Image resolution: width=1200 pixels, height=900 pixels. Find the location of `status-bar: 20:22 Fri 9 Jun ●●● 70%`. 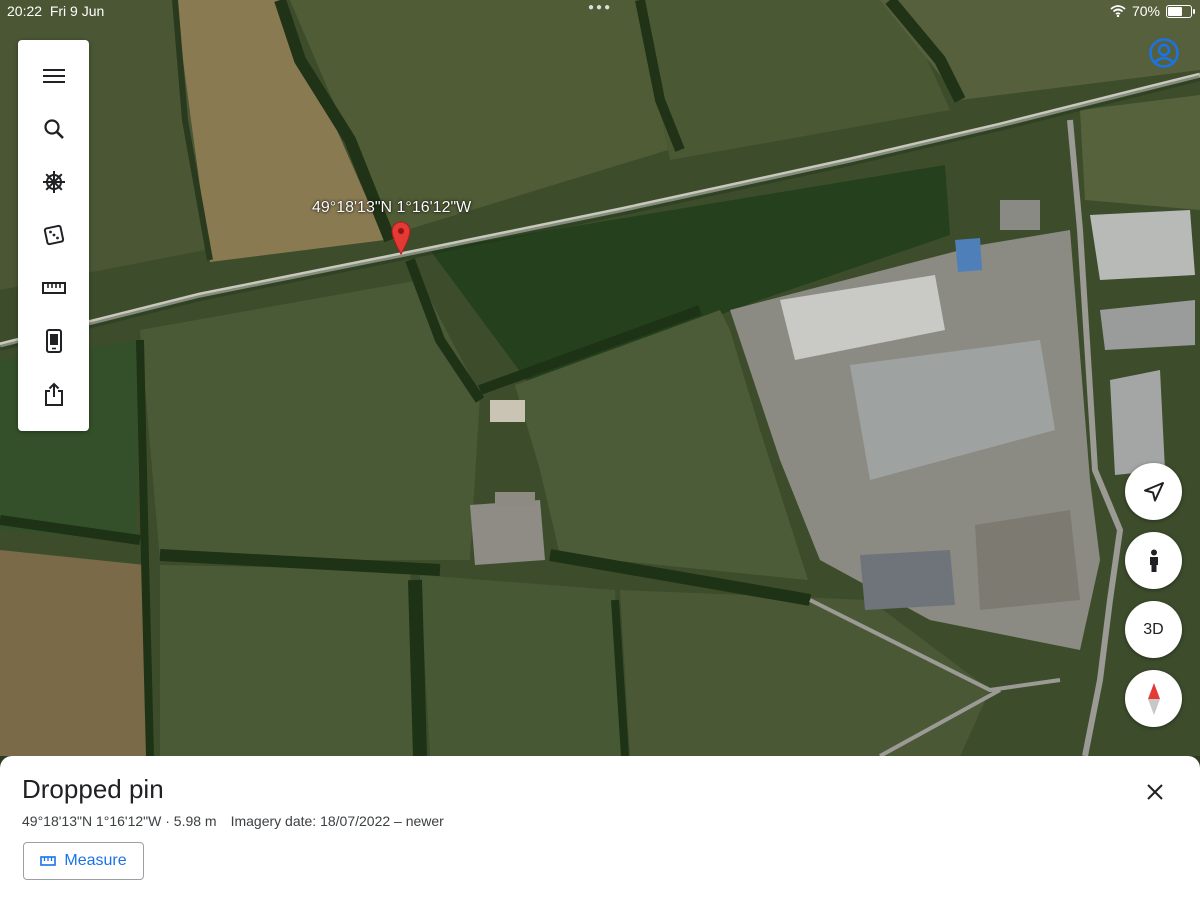

status-bar: 20:22 Fri 9 Jun ●●● 70% is located at coordinates (600, 11).